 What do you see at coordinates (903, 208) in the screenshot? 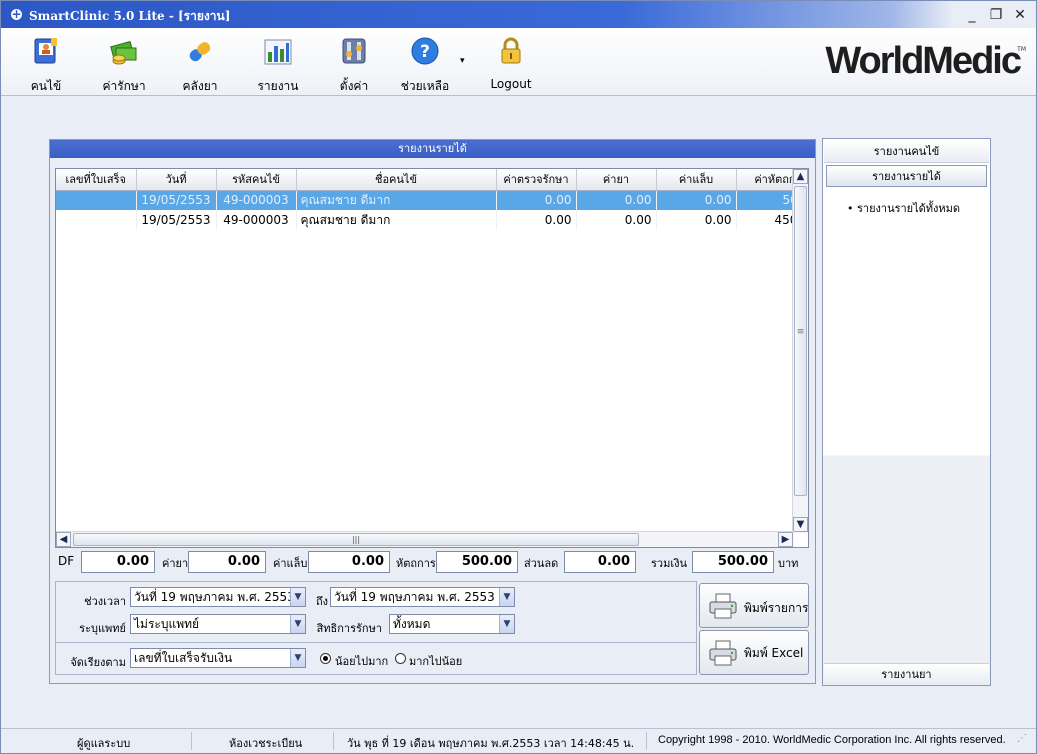
I see `income-all-link: • รายงานรายได้ทั้งหมด` at bounding box center [903, 208].